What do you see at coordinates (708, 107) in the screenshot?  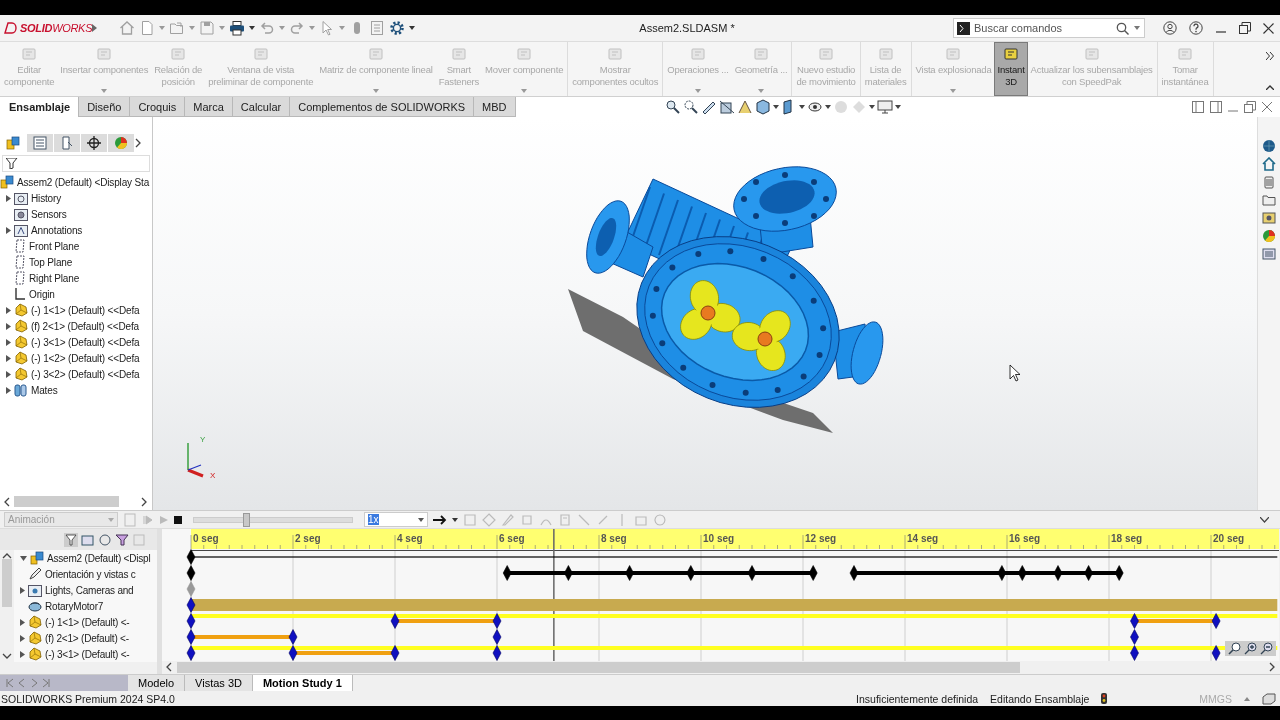 I see `previous-view-icon` at bounding box center [708, 107].